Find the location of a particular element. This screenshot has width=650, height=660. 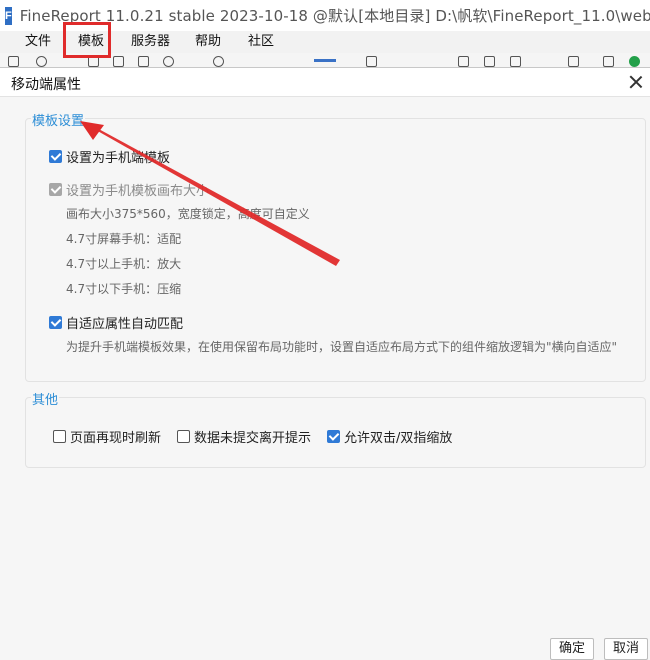

annotation-arrow is located at coordinates (210, 193).